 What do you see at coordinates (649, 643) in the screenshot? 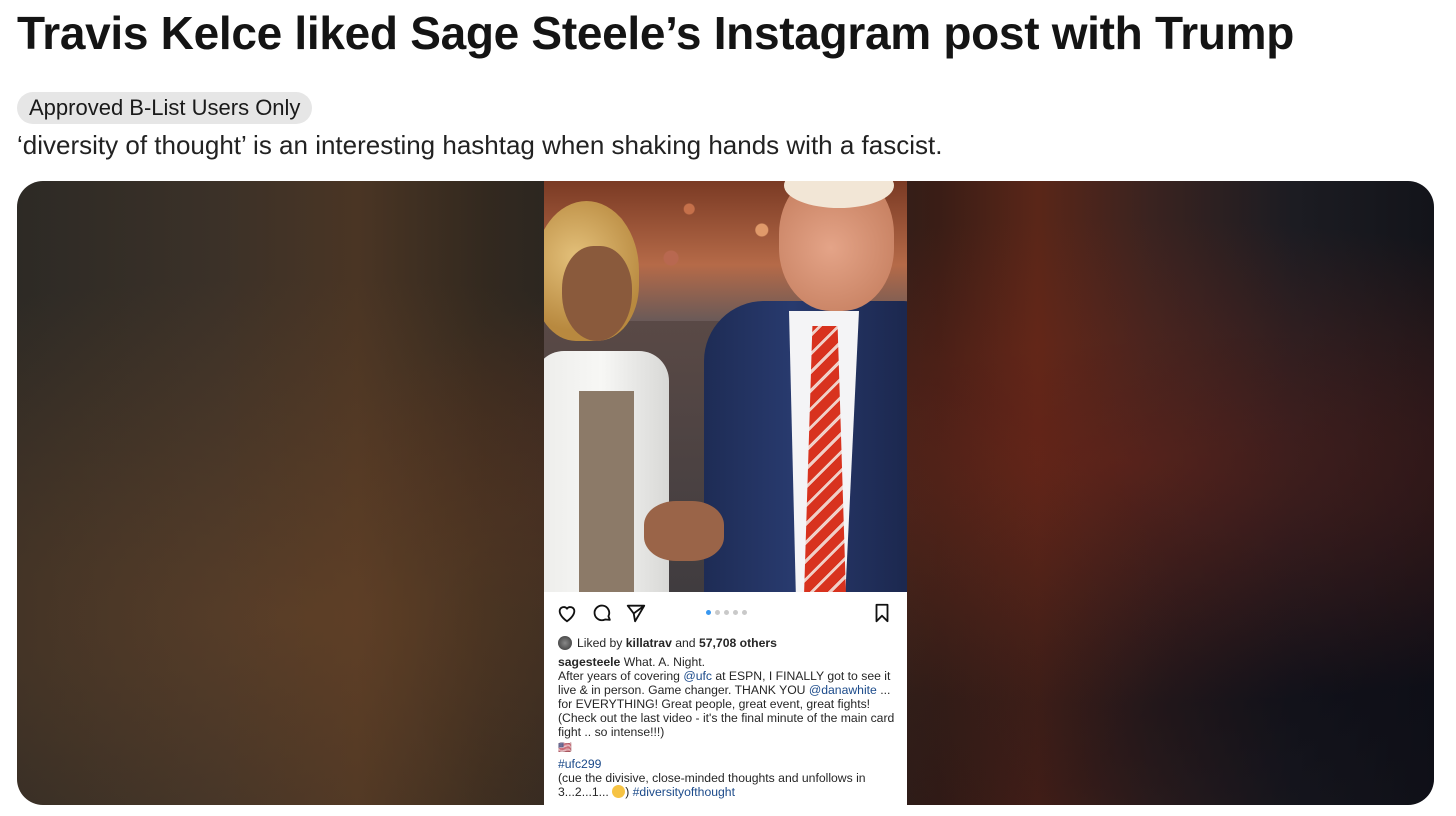
I see `liked-user: killatrav` at bounding box center [649, 643].